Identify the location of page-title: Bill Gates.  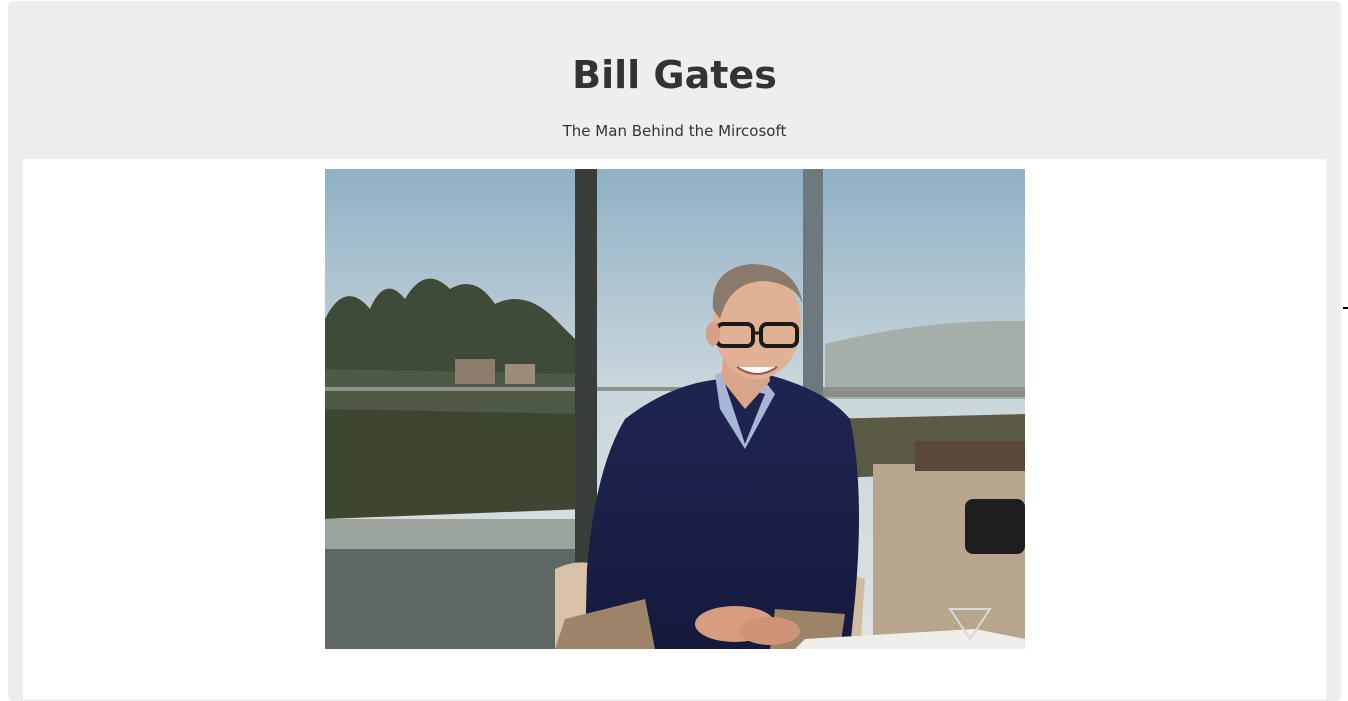
(674, 75).